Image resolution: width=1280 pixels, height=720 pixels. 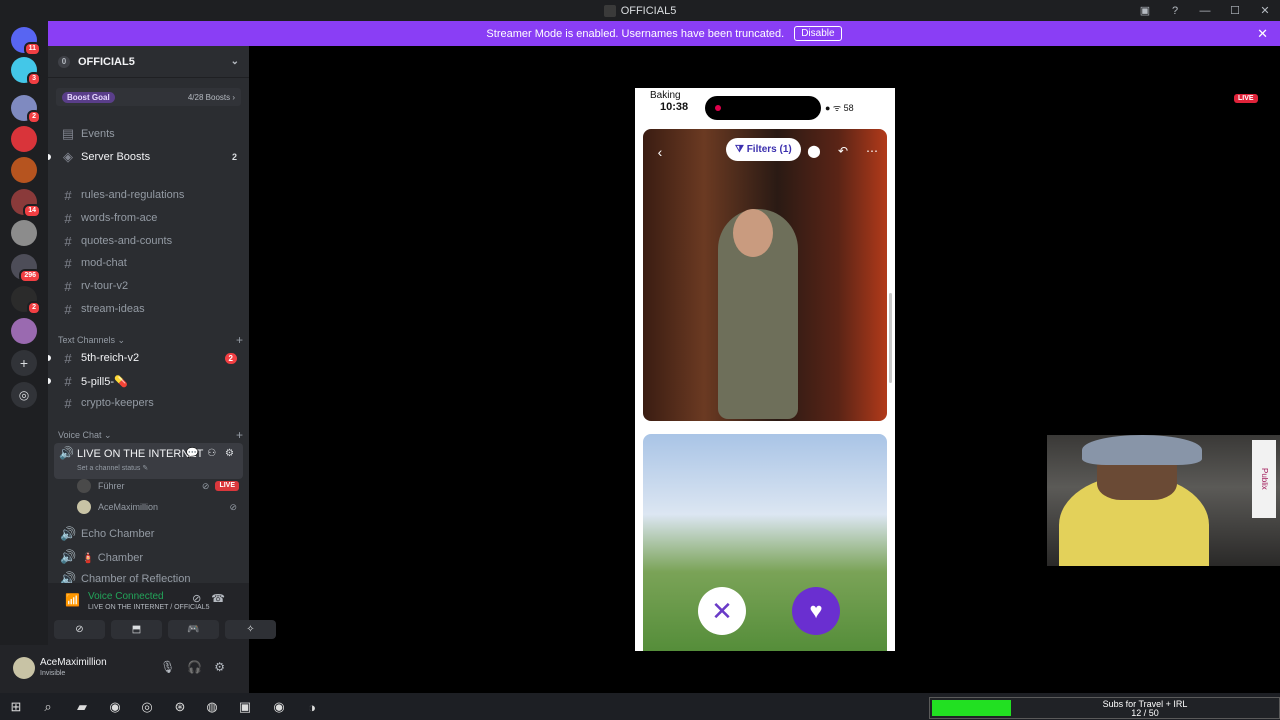 What do you see at coordinates (818, 33) in the screenshot?
I see `disable-streamer-mode-button: Disable` at bounding box center [818, 33].